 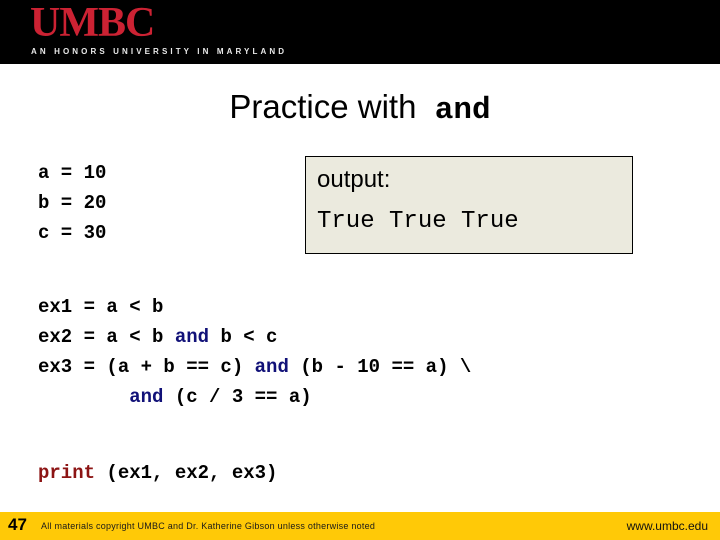 I want to click on code-line-ex3-cont-indent, so click(x=83, y=397).